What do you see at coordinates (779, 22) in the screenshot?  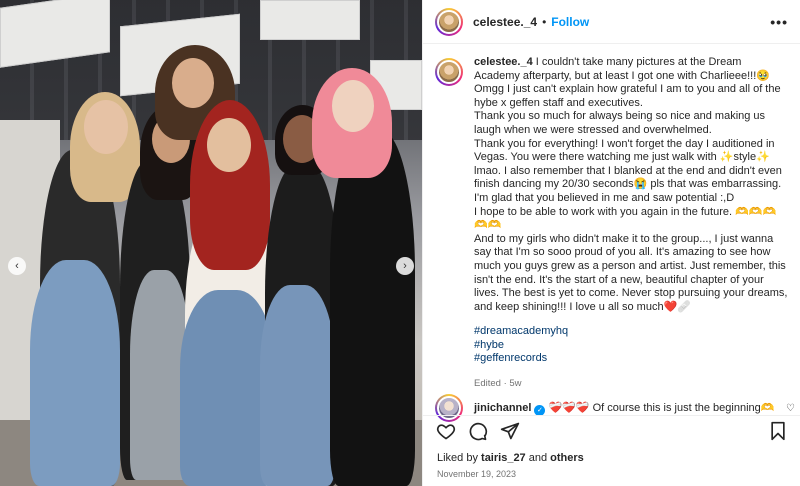 I see `more-options-button: •••` at bounding box center [779, 22].